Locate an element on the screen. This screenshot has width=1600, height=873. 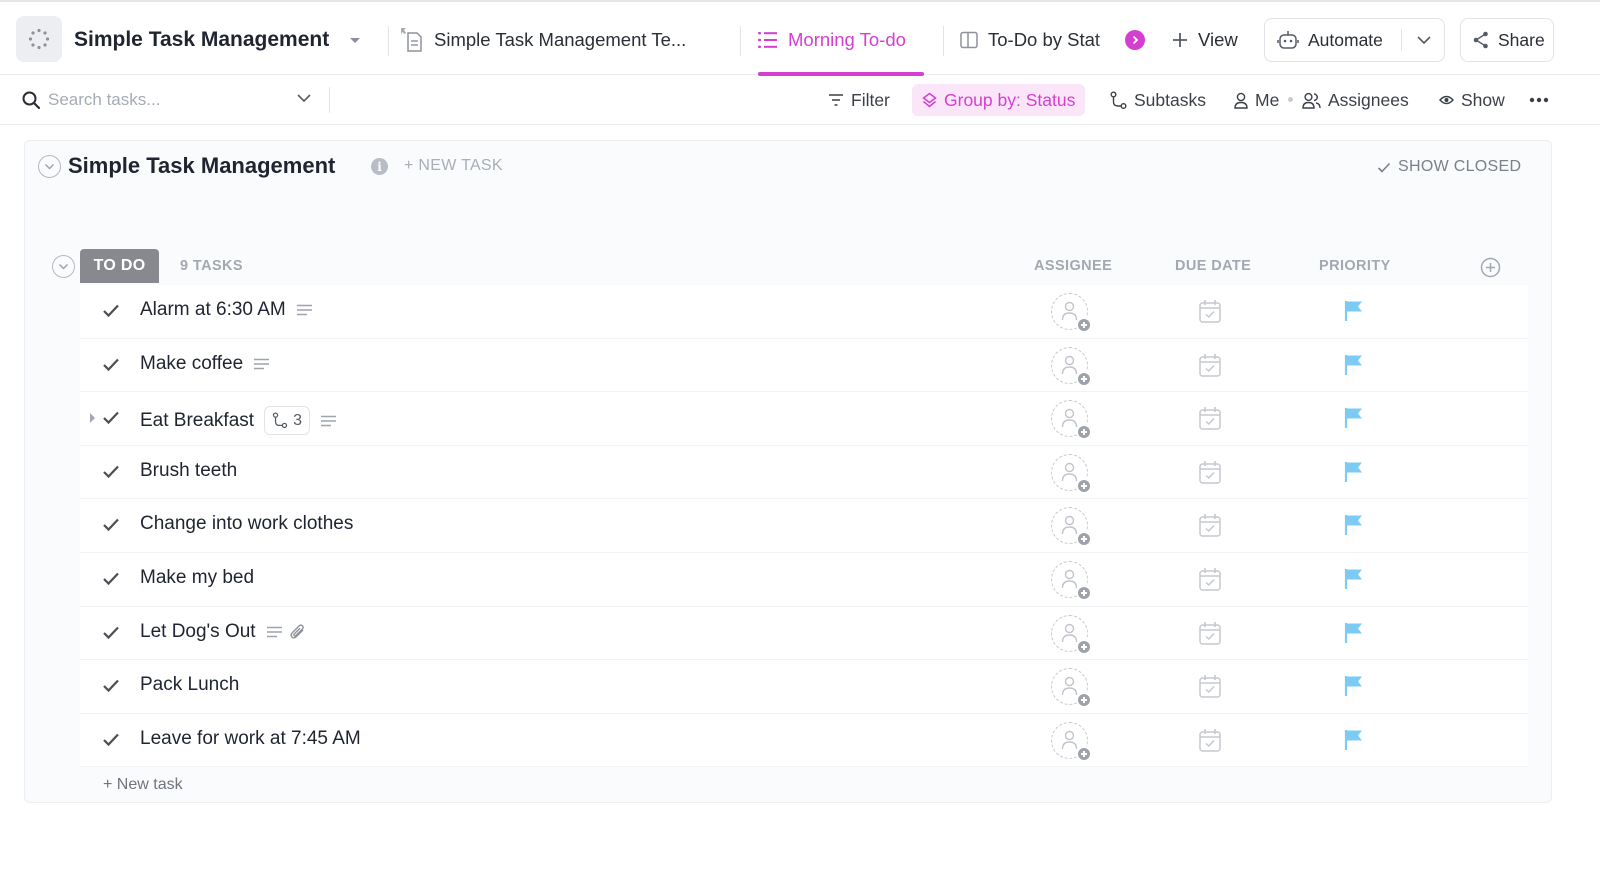
task-name-text: Make my bed is located at coordinates (197, 578).